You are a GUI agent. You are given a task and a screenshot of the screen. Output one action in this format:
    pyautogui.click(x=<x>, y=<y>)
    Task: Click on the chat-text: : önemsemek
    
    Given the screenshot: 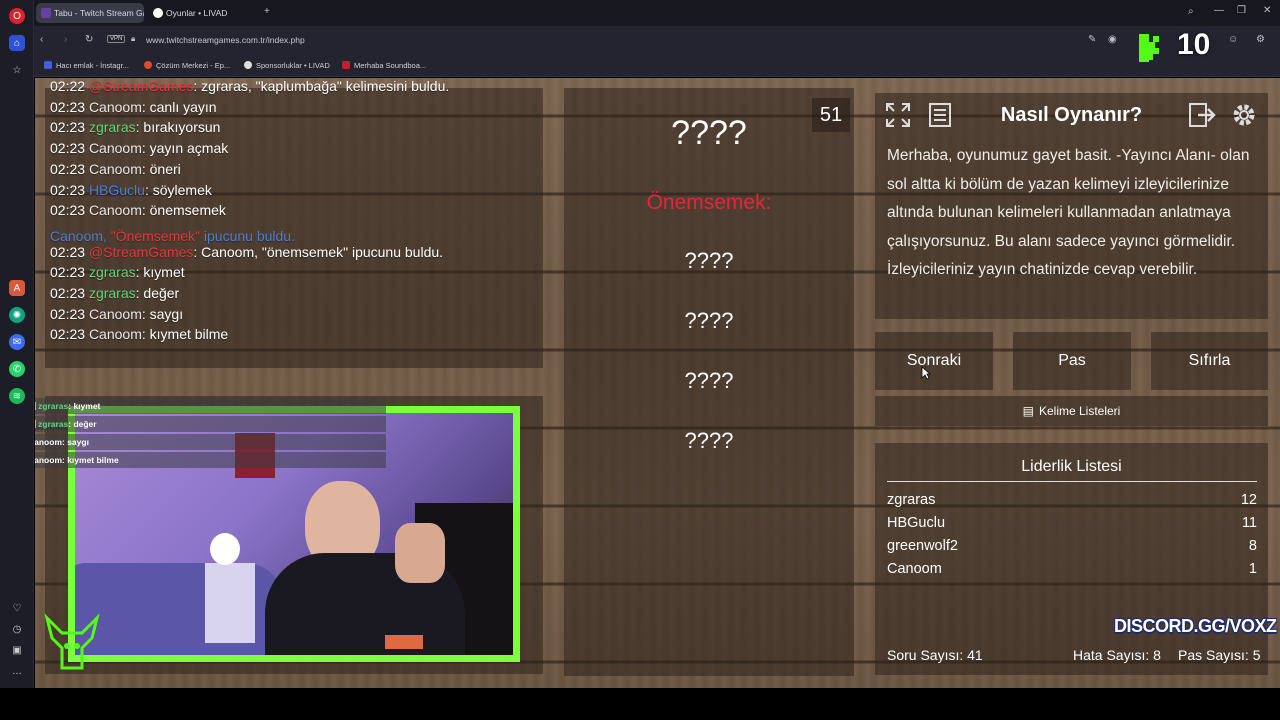 What is the action you would take?
    pyautogui.click(x=183, y=210)
    